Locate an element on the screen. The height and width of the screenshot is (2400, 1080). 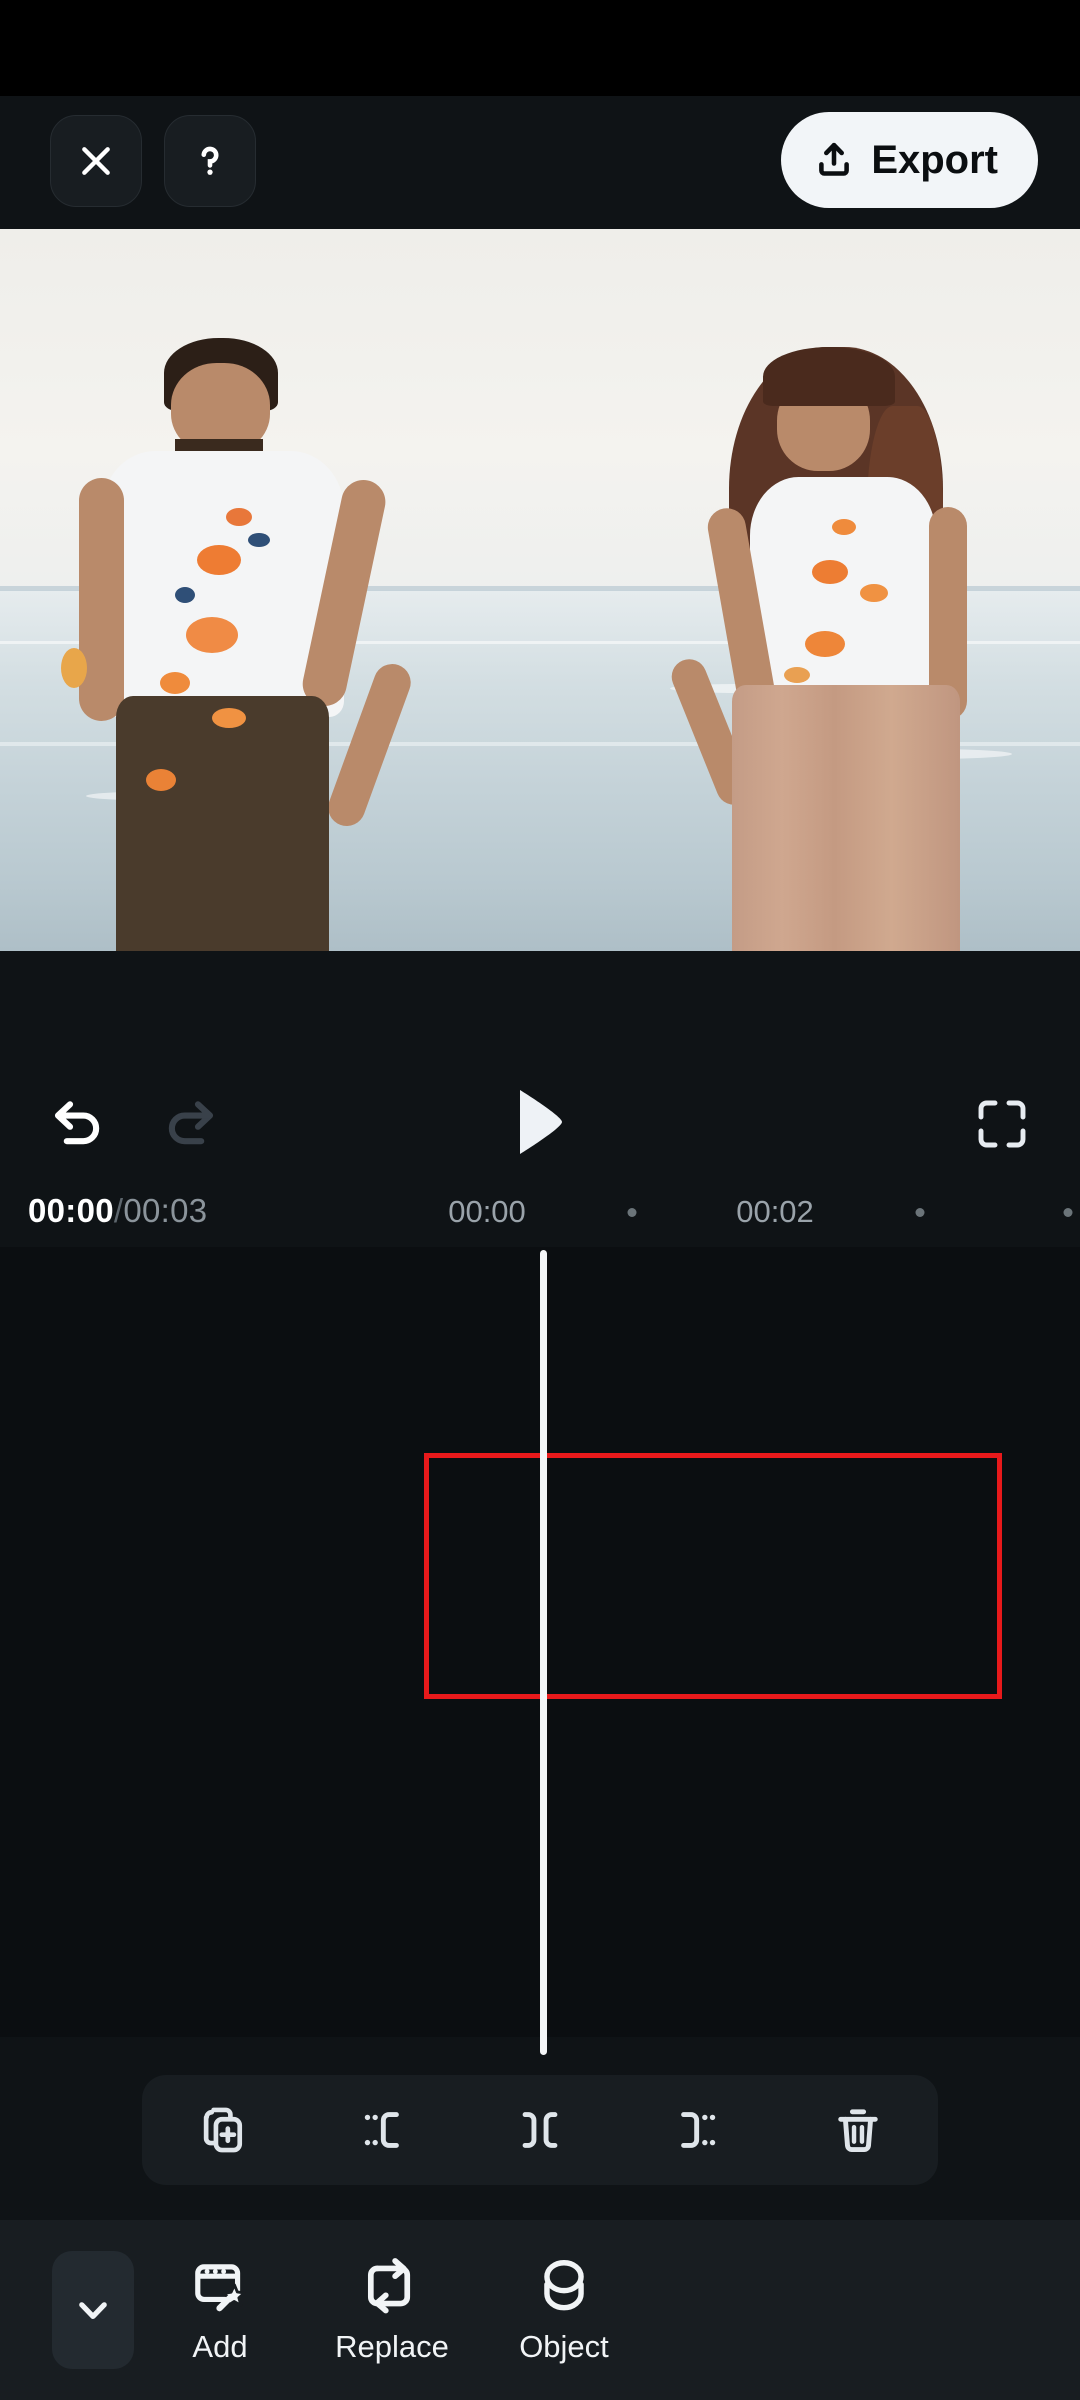
close-button is located at coordinates (96, 161).